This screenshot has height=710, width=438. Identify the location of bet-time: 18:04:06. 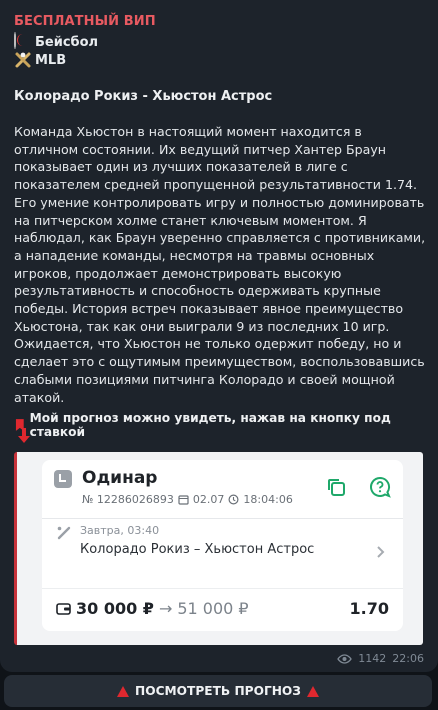
(268, 499).